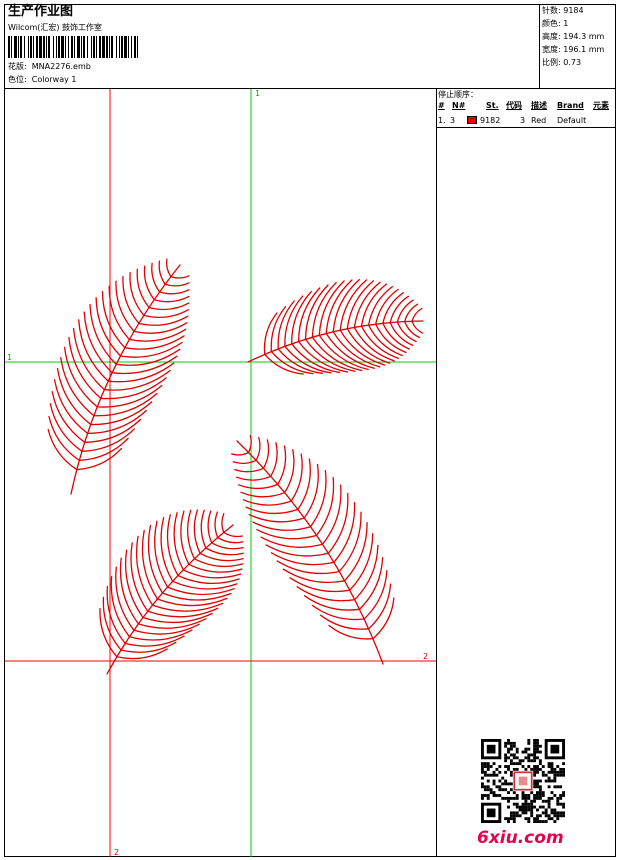 This screenshot has width=620, height=860. Describe the element at coordinates (459, 105) in the screenshot. I see `col-needle: N#` at that location.